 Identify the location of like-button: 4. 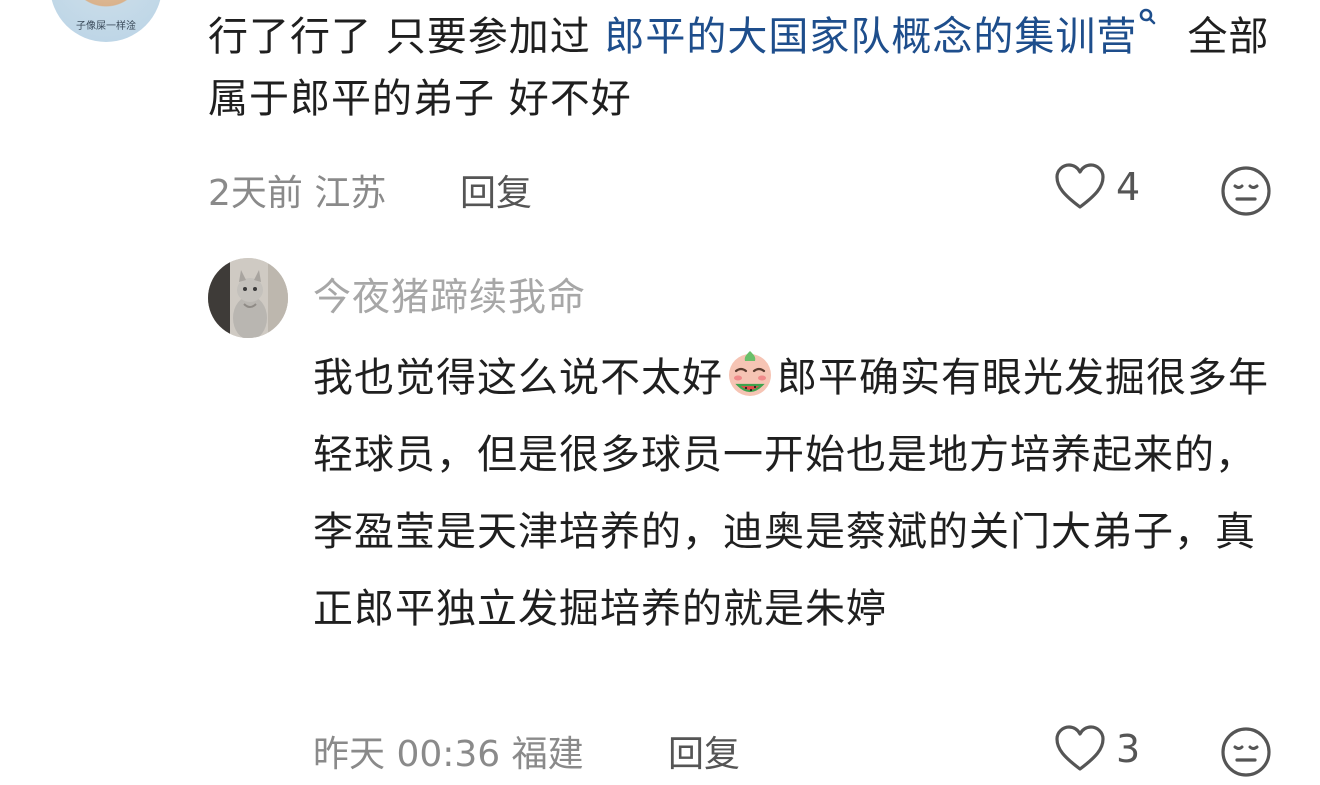
(1097, 187).